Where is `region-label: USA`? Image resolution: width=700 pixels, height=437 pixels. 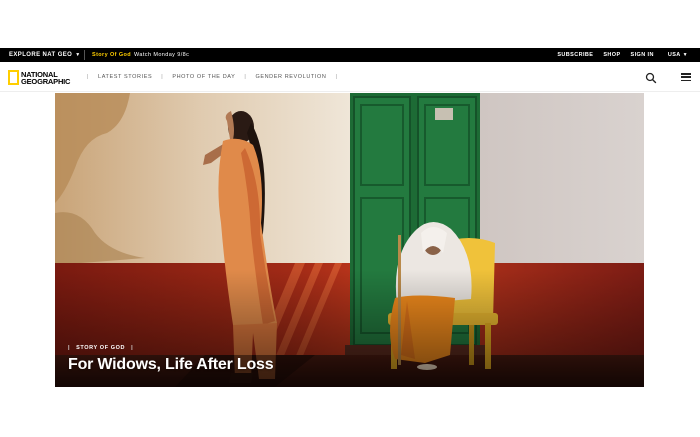
region-label: USA is located at coordinates (674, 55).